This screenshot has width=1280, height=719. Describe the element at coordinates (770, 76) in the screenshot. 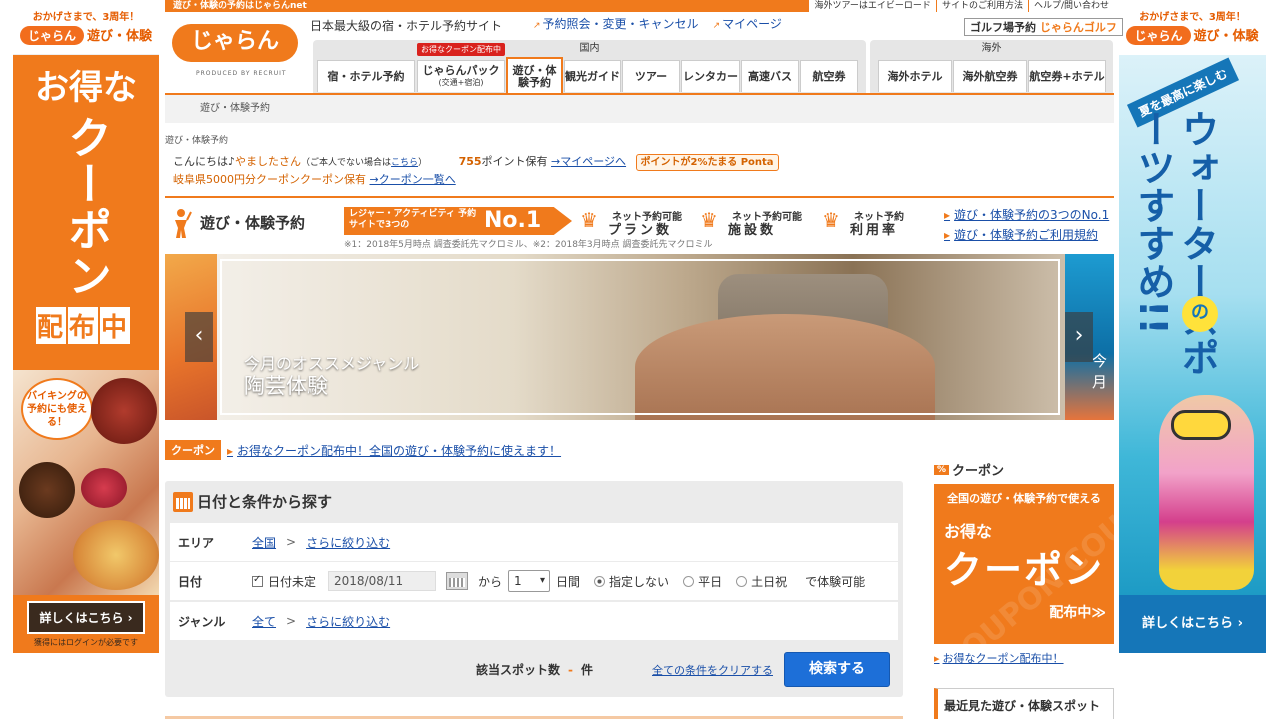

I see `tab-bus: 高速バス` at that location.